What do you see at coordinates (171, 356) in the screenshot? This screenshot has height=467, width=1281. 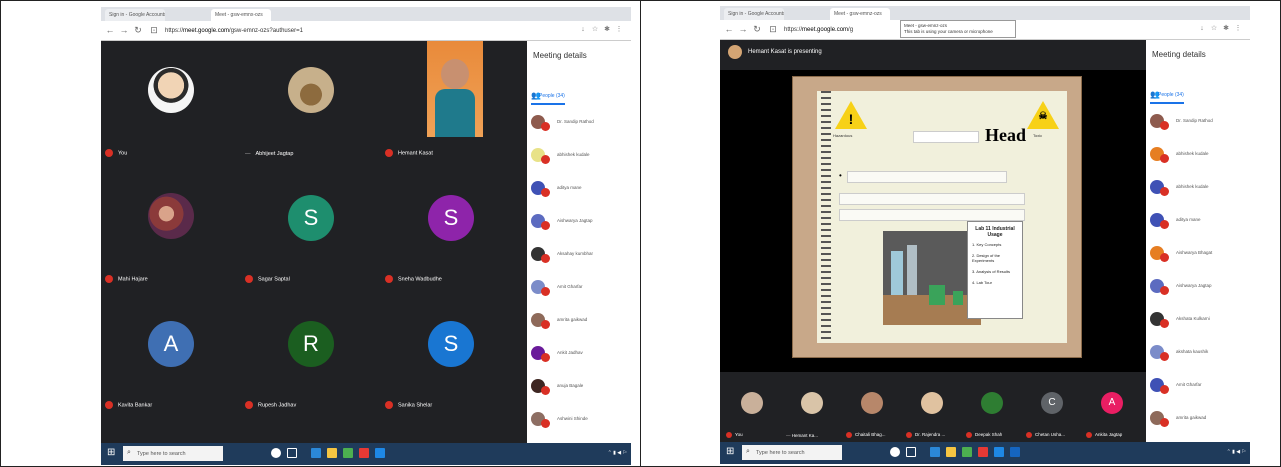 I see `participant-tile: A Kavita Bankar` at bounding box center [171, 356].